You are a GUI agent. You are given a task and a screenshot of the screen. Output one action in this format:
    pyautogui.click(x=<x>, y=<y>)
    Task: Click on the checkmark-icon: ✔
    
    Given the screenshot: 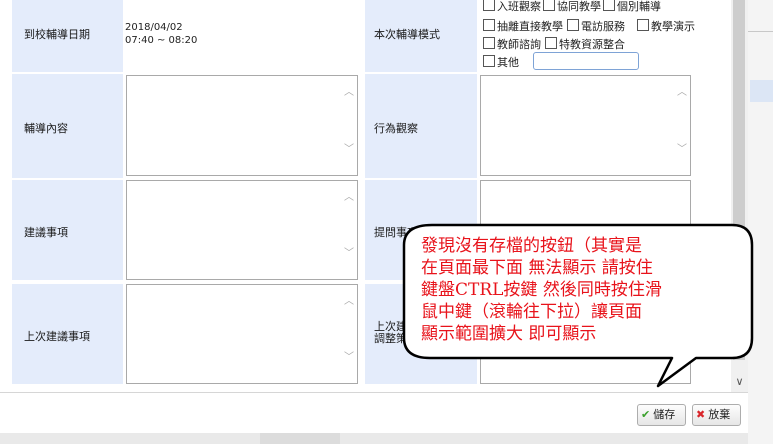 What is the action you would take?
    pyautogui.click(x=646, y=414)
    